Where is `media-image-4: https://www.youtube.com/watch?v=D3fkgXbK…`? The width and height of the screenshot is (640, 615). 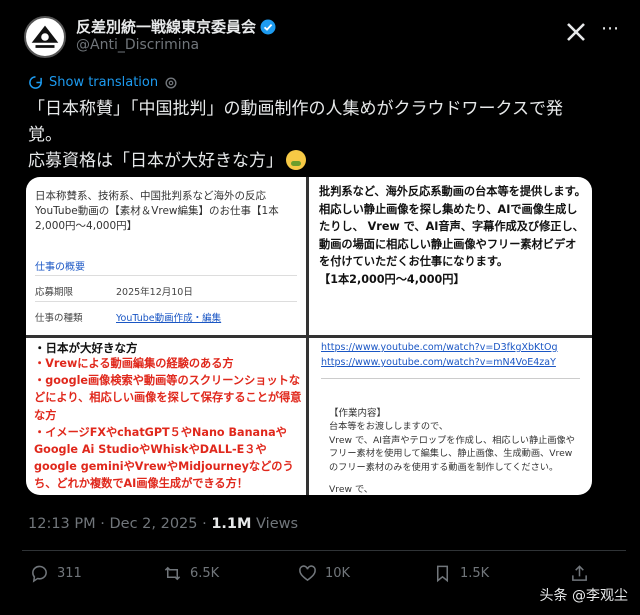 media-image-4: https://www.youtube.com/watch?v=D3fkgXbK… is located at coordinates (450, 416).